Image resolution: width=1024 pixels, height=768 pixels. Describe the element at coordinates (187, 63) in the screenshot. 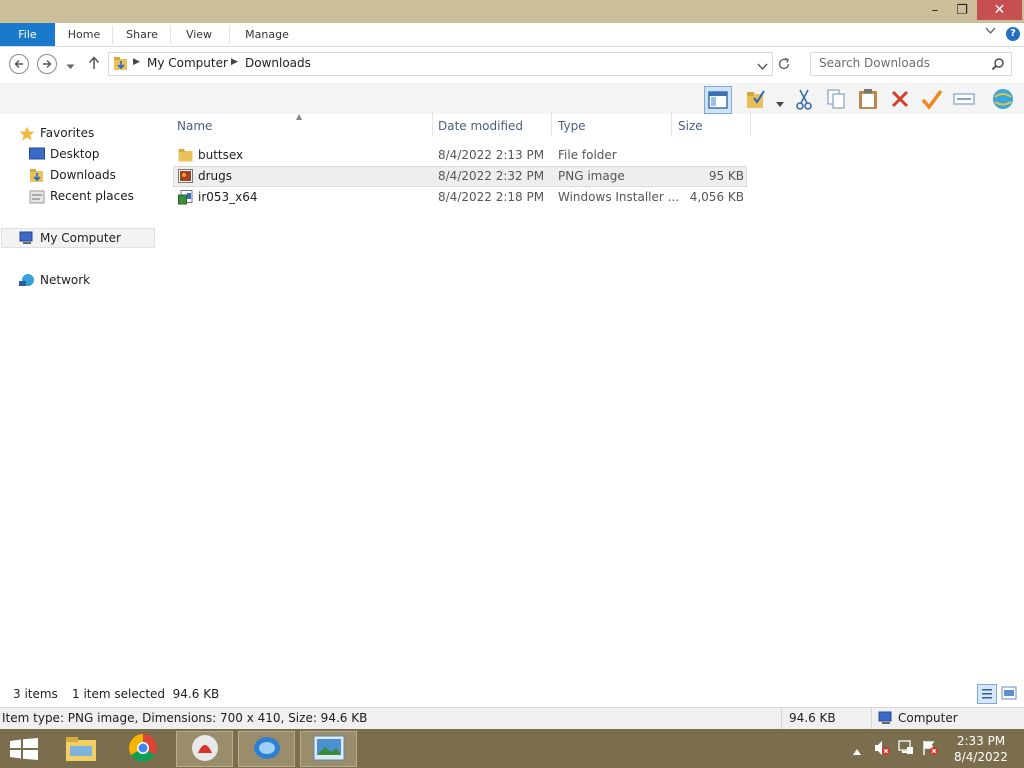

I see `breadcrumb-my-computer: My Computer` at that location.